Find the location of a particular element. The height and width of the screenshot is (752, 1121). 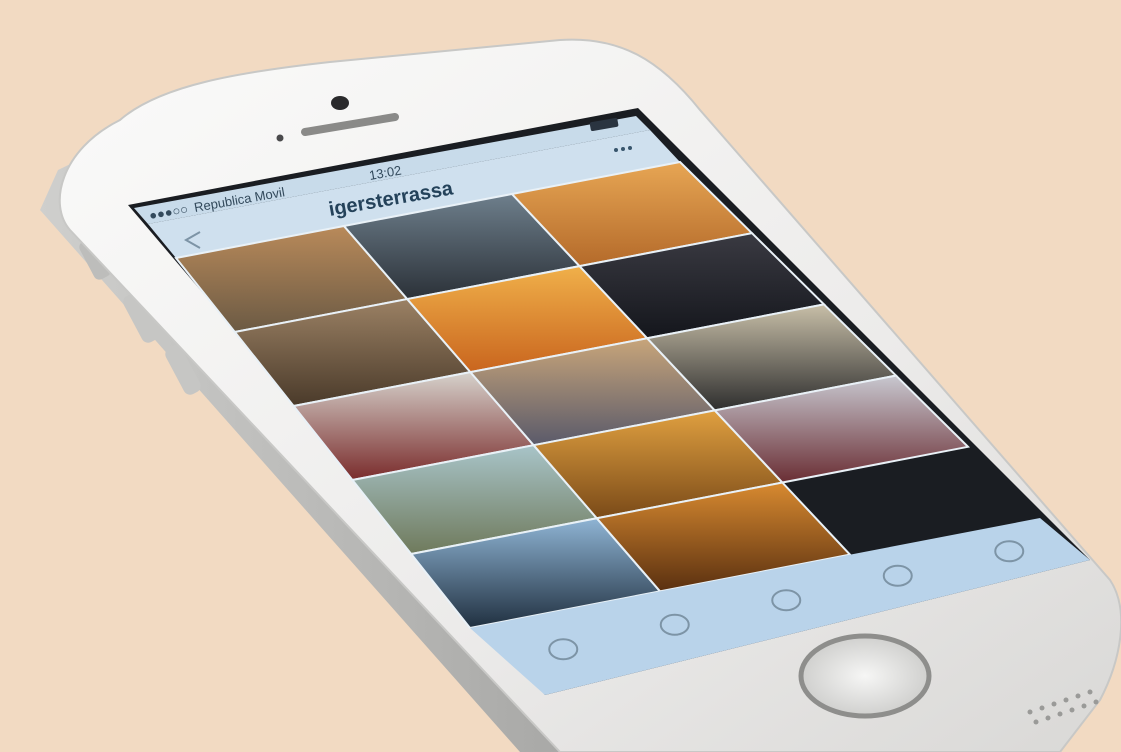

proximity-sensor is located at coordinates (280, 138).